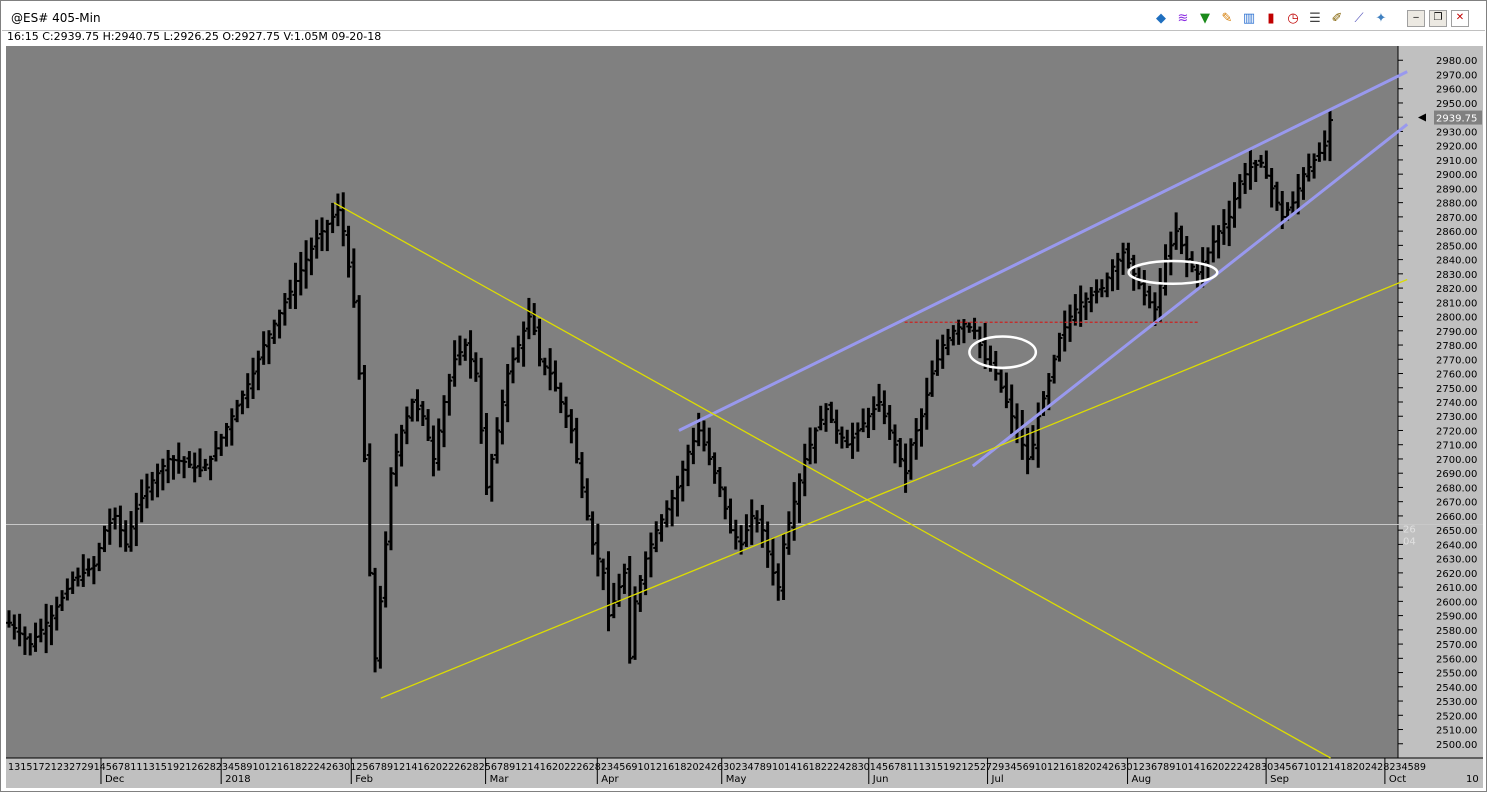  Describe the element at coordinates (1456, 132) in the screenshot. I see `y-tick-label: 2930.00` at that location.